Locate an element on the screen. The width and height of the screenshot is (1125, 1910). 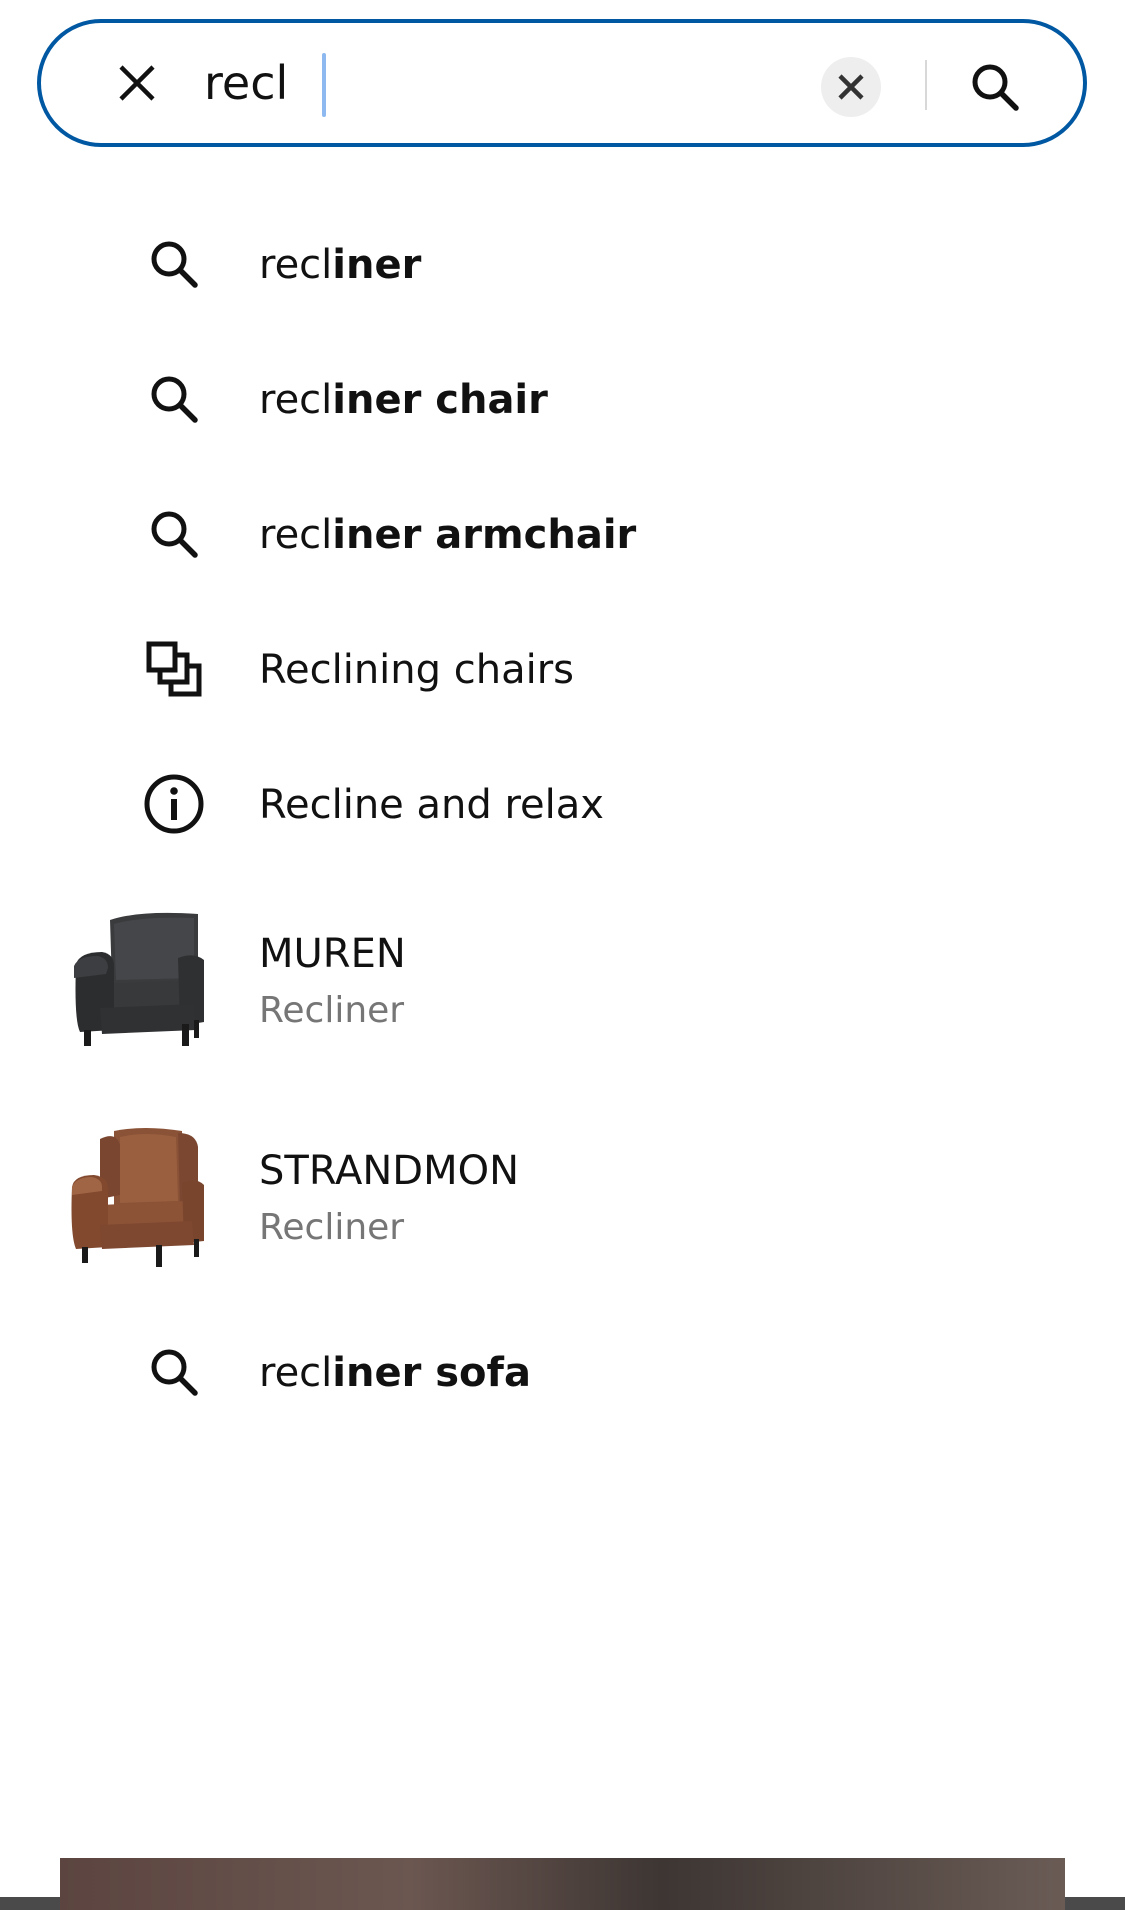
background-hero-image is located at coordinates (562, 1880).